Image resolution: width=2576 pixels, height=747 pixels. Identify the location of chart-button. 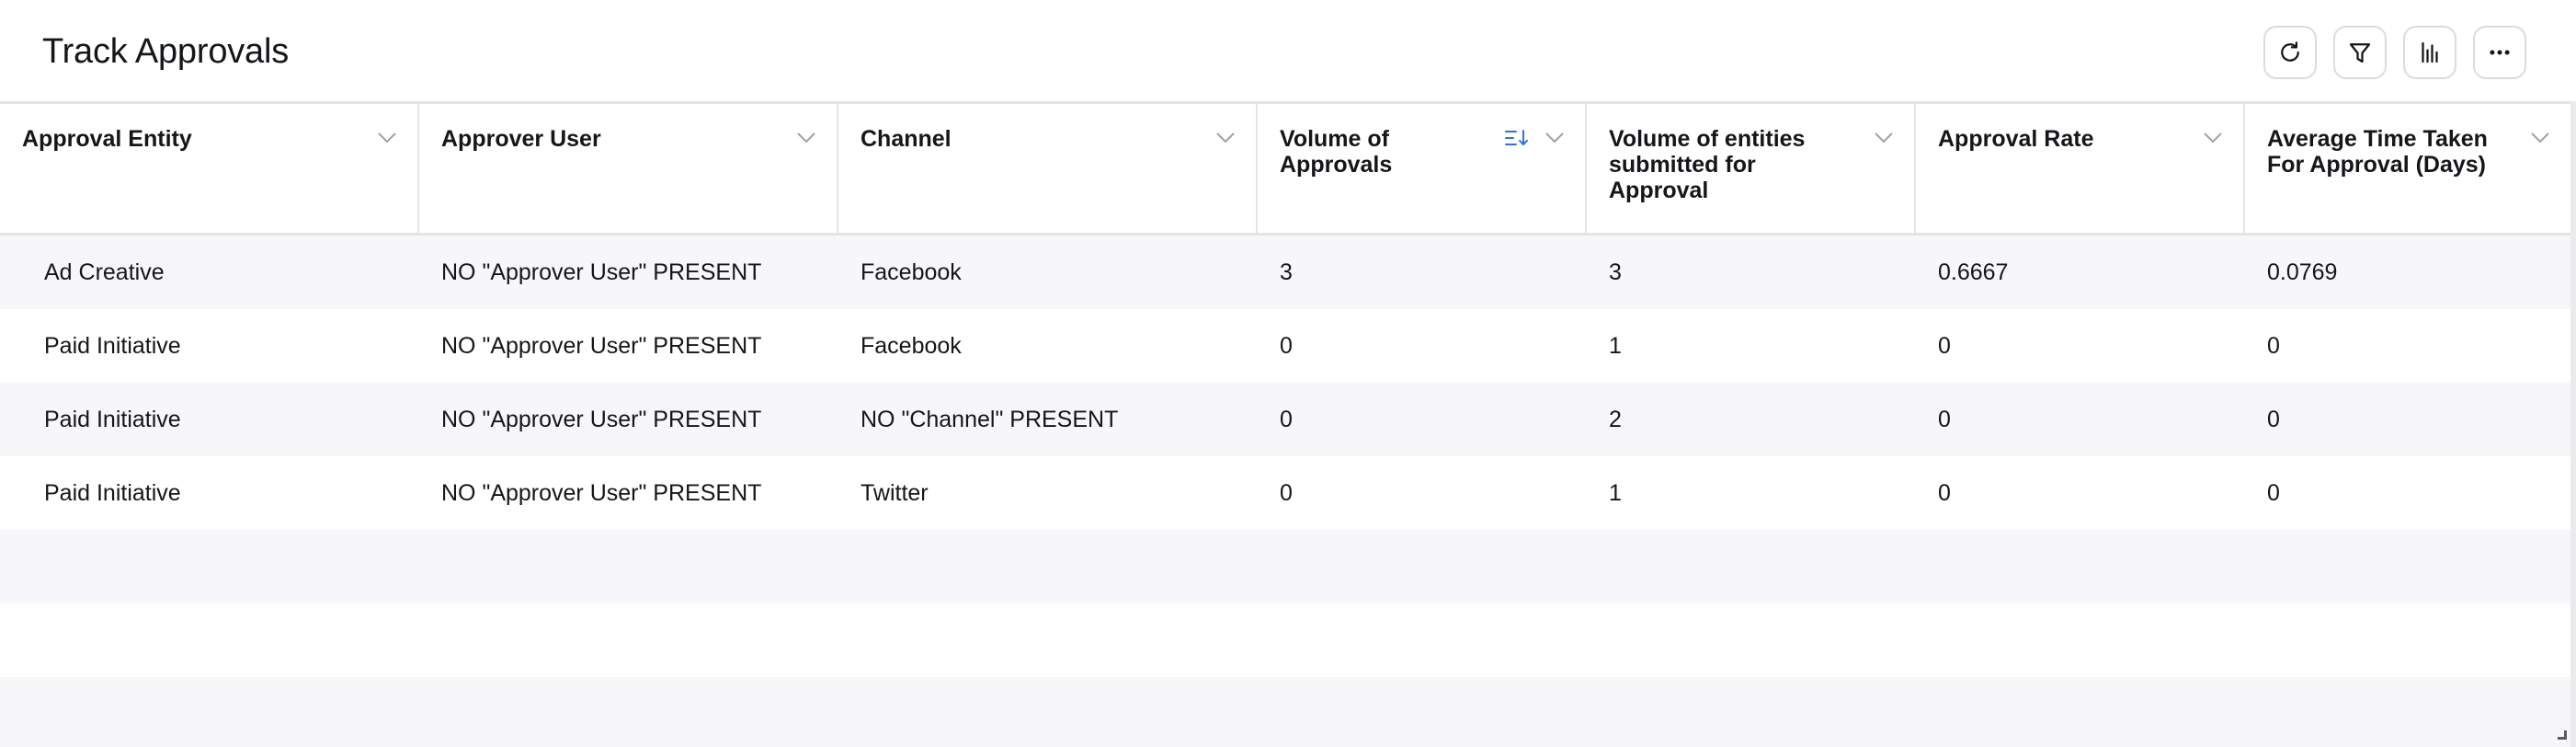
(2429, 52).